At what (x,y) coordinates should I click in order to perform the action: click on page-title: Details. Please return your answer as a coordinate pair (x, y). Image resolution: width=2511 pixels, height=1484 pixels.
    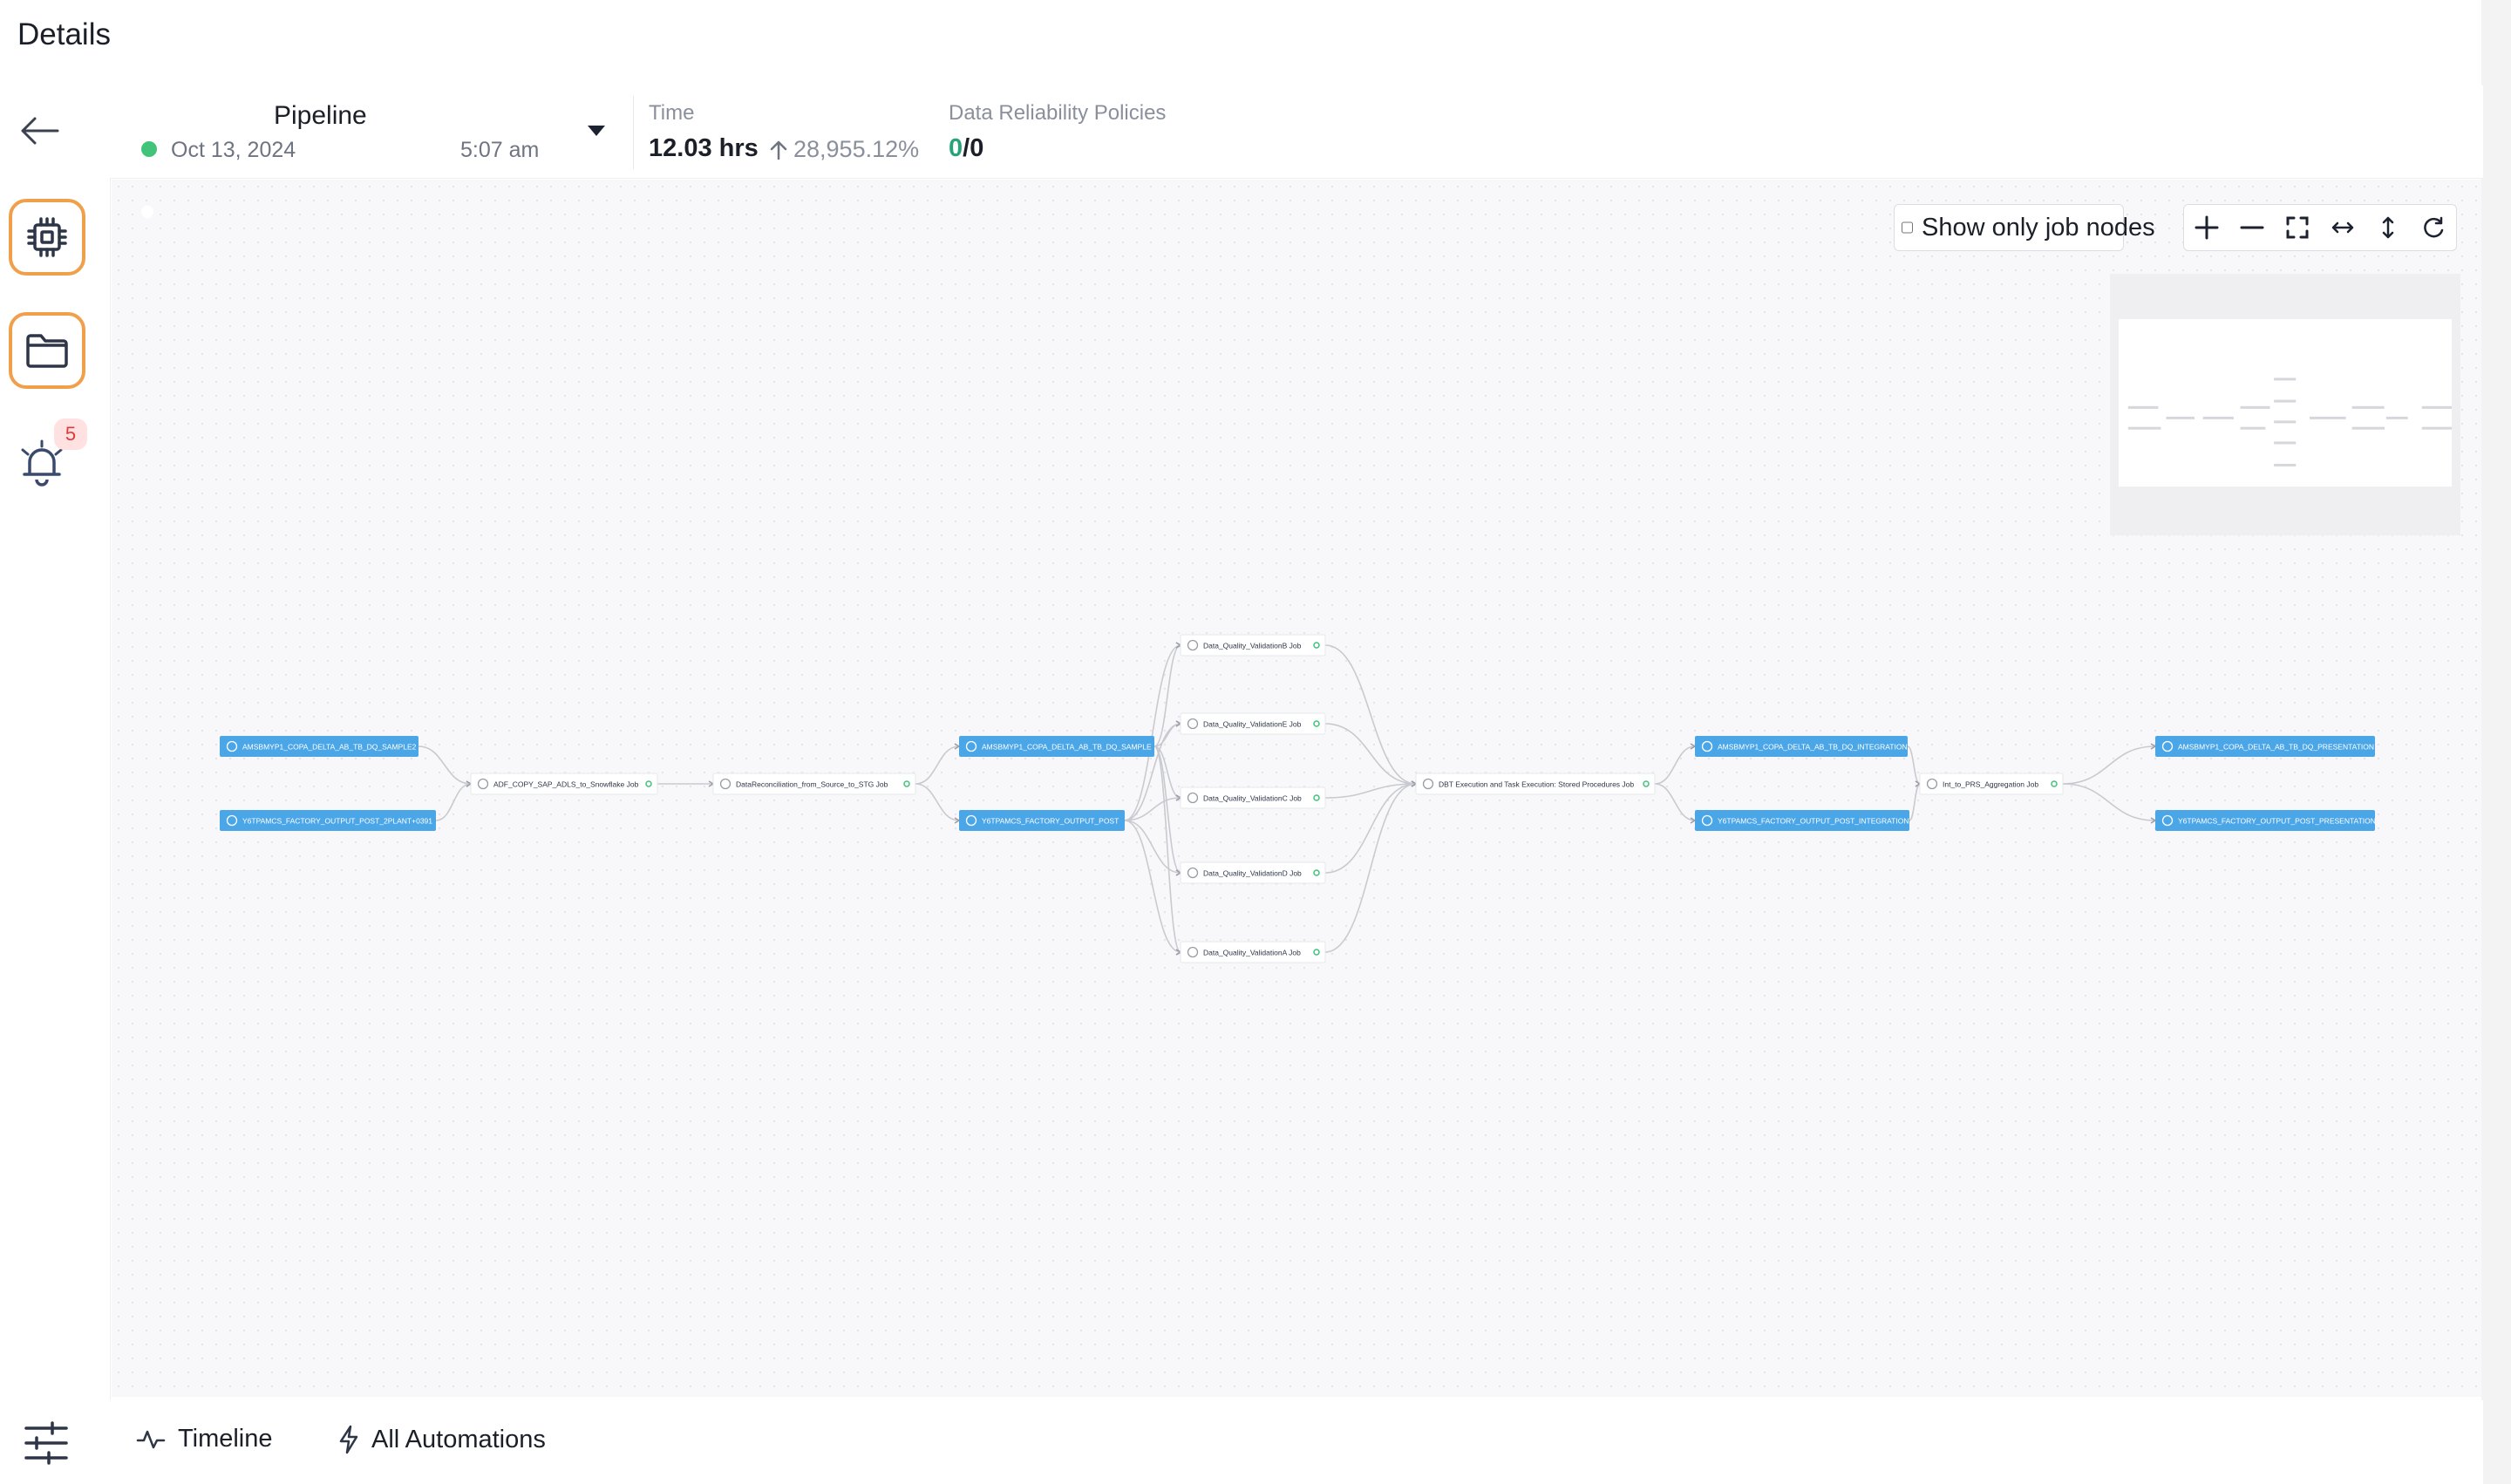
    Looking at the image, I should click on (64, 34).